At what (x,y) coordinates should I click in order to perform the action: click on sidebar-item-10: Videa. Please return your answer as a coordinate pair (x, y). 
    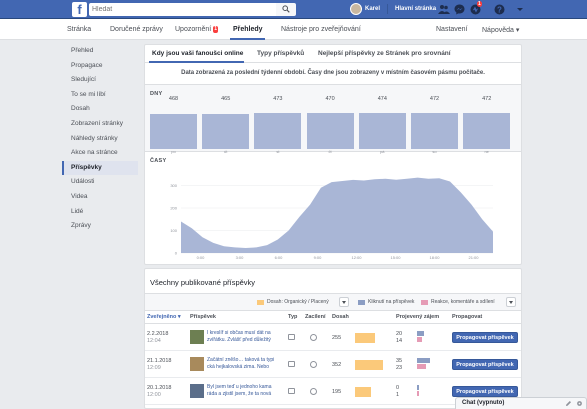
    Looking at the image, I should click on (100, 197).